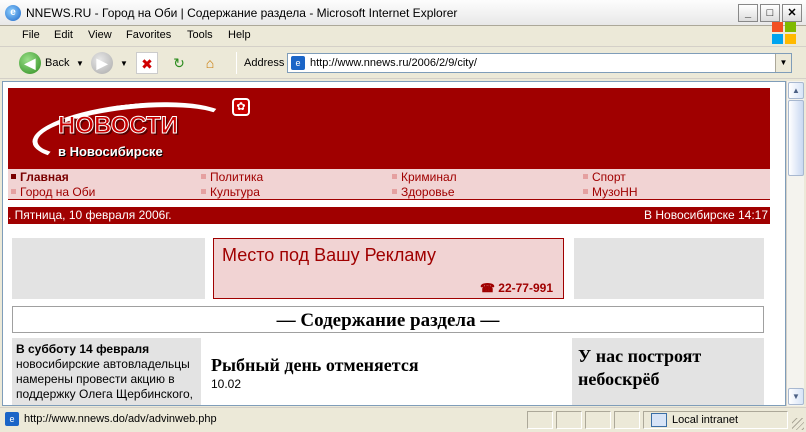 Image resolution: width=806 pixels, height=432 pixels. What do you see at coordinates (226, 384) in the screenshot?
I see `main-news-date: 10.02` at bounding box center [226, 384].